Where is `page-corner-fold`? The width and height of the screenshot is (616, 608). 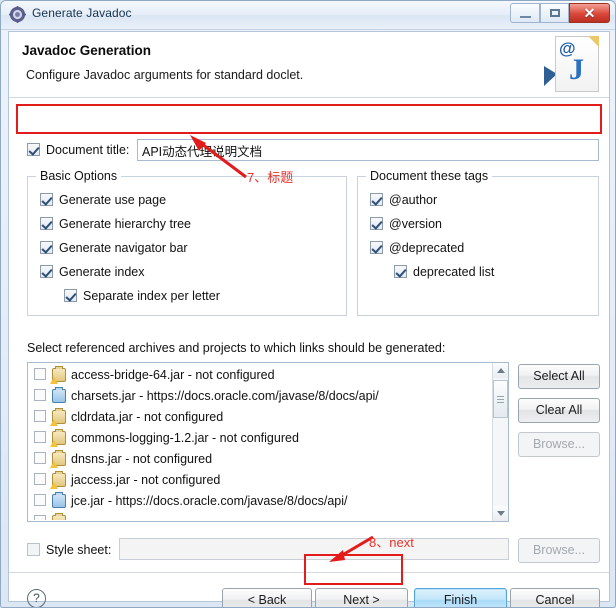
page-corner-fold is located at coordinates (593, 41).